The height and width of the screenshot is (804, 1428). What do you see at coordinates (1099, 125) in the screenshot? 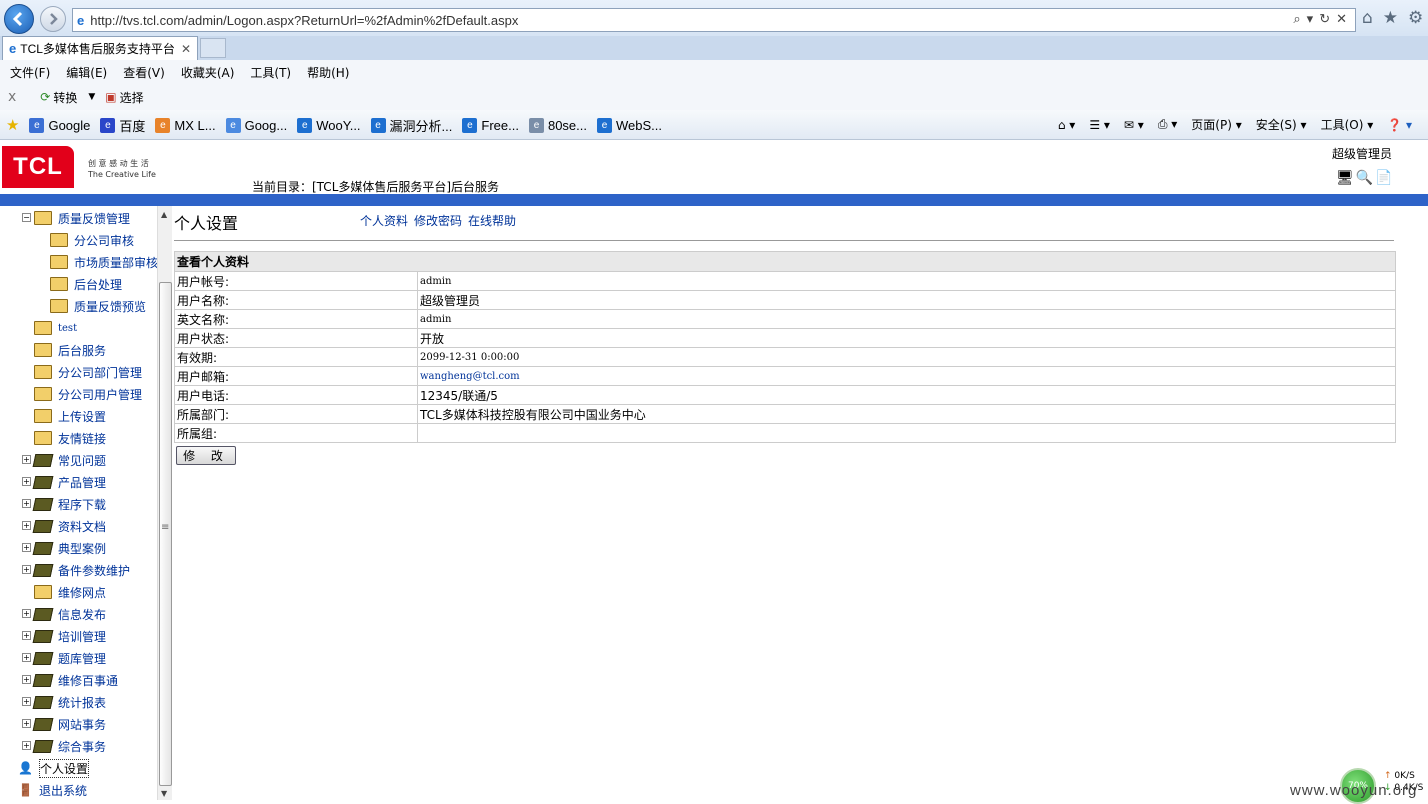
I see `feeds-icon: ☰ ▾` at bounding box center [1099, 125].